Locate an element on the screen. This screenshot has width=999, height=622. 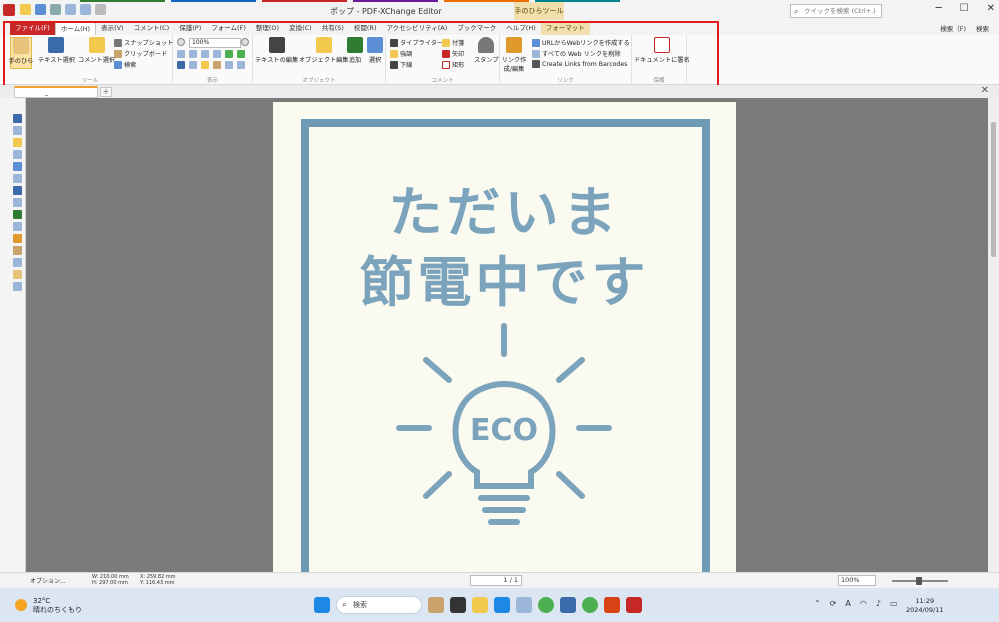
scrollbar-thumb is located at coordinates (993, 189).